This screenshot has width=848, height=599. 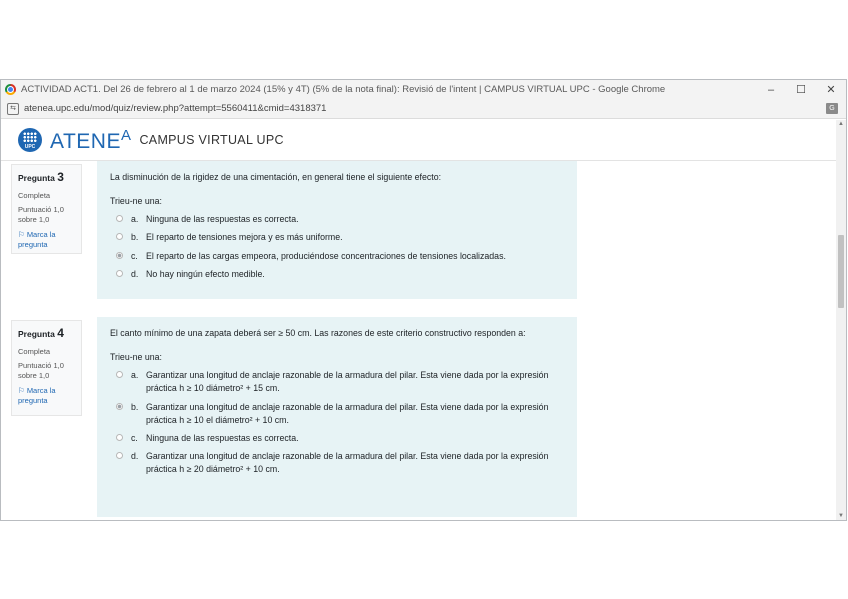 I want to click on campus-title: CAMPUS VIRTUAL UPC, so click(x=211, y=140).